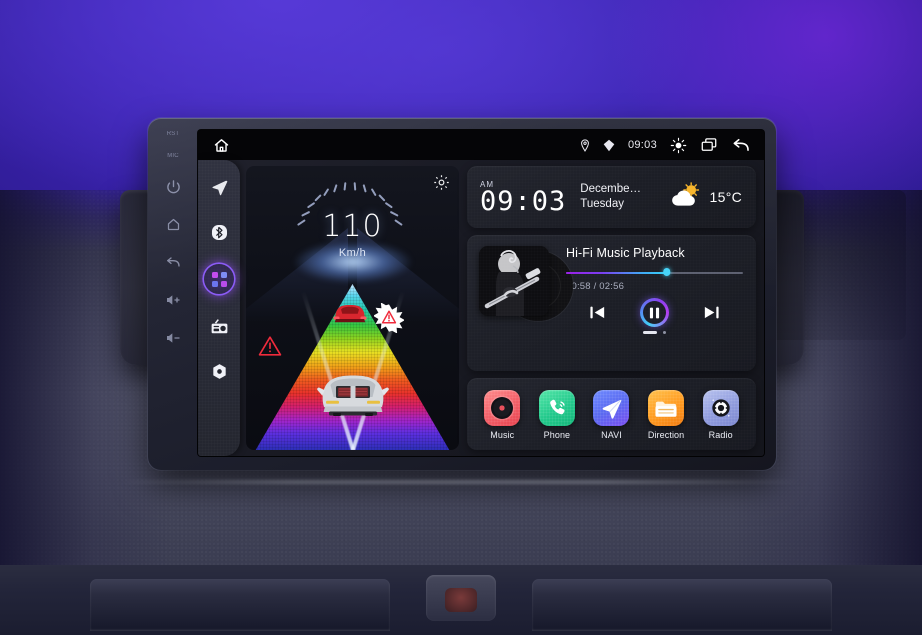 The width and height of the screenshot is (922, 635). What do you see at coordinates (502, 435) in the screenshot?
I see `app-music-label: Music` at bounding box center [502, 435].